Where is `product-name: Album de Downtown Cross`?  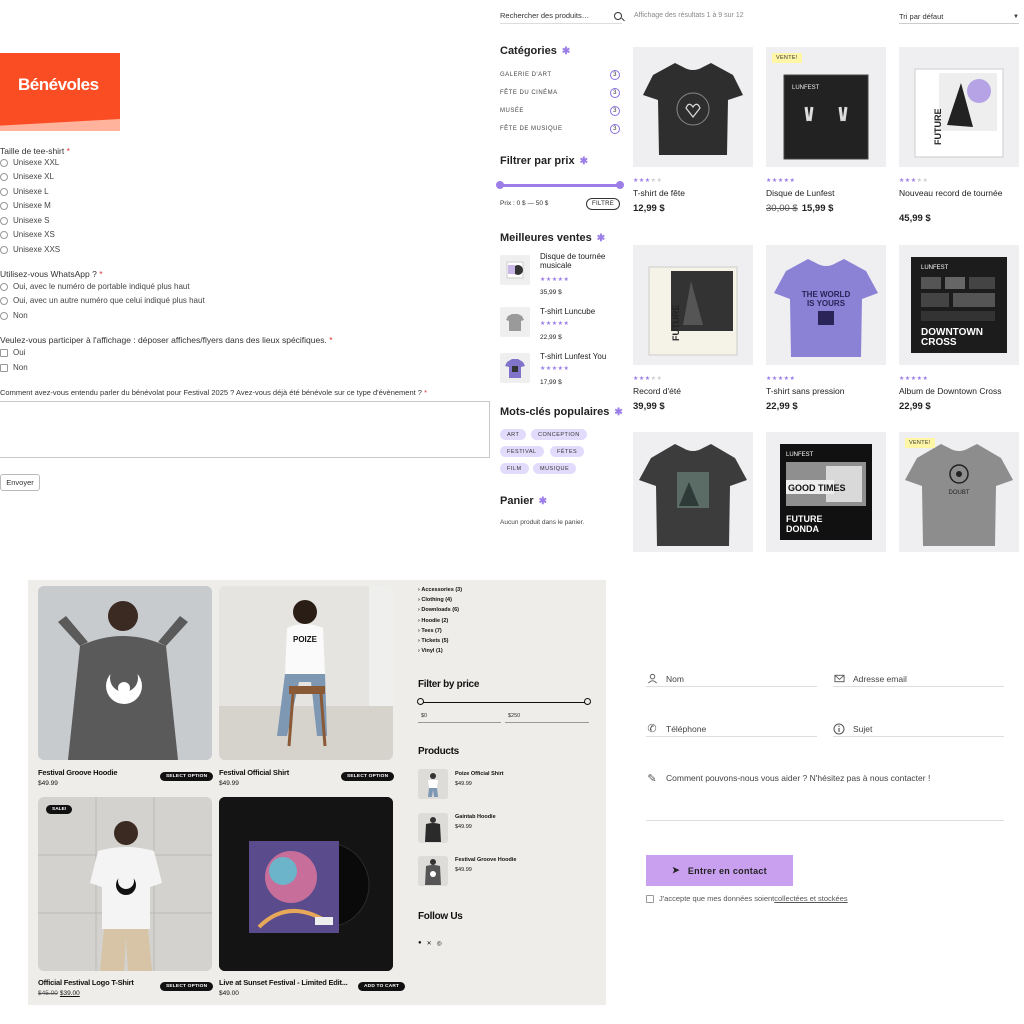
product-name: Album de Downtown Cross is located at coordinates (959, 391).